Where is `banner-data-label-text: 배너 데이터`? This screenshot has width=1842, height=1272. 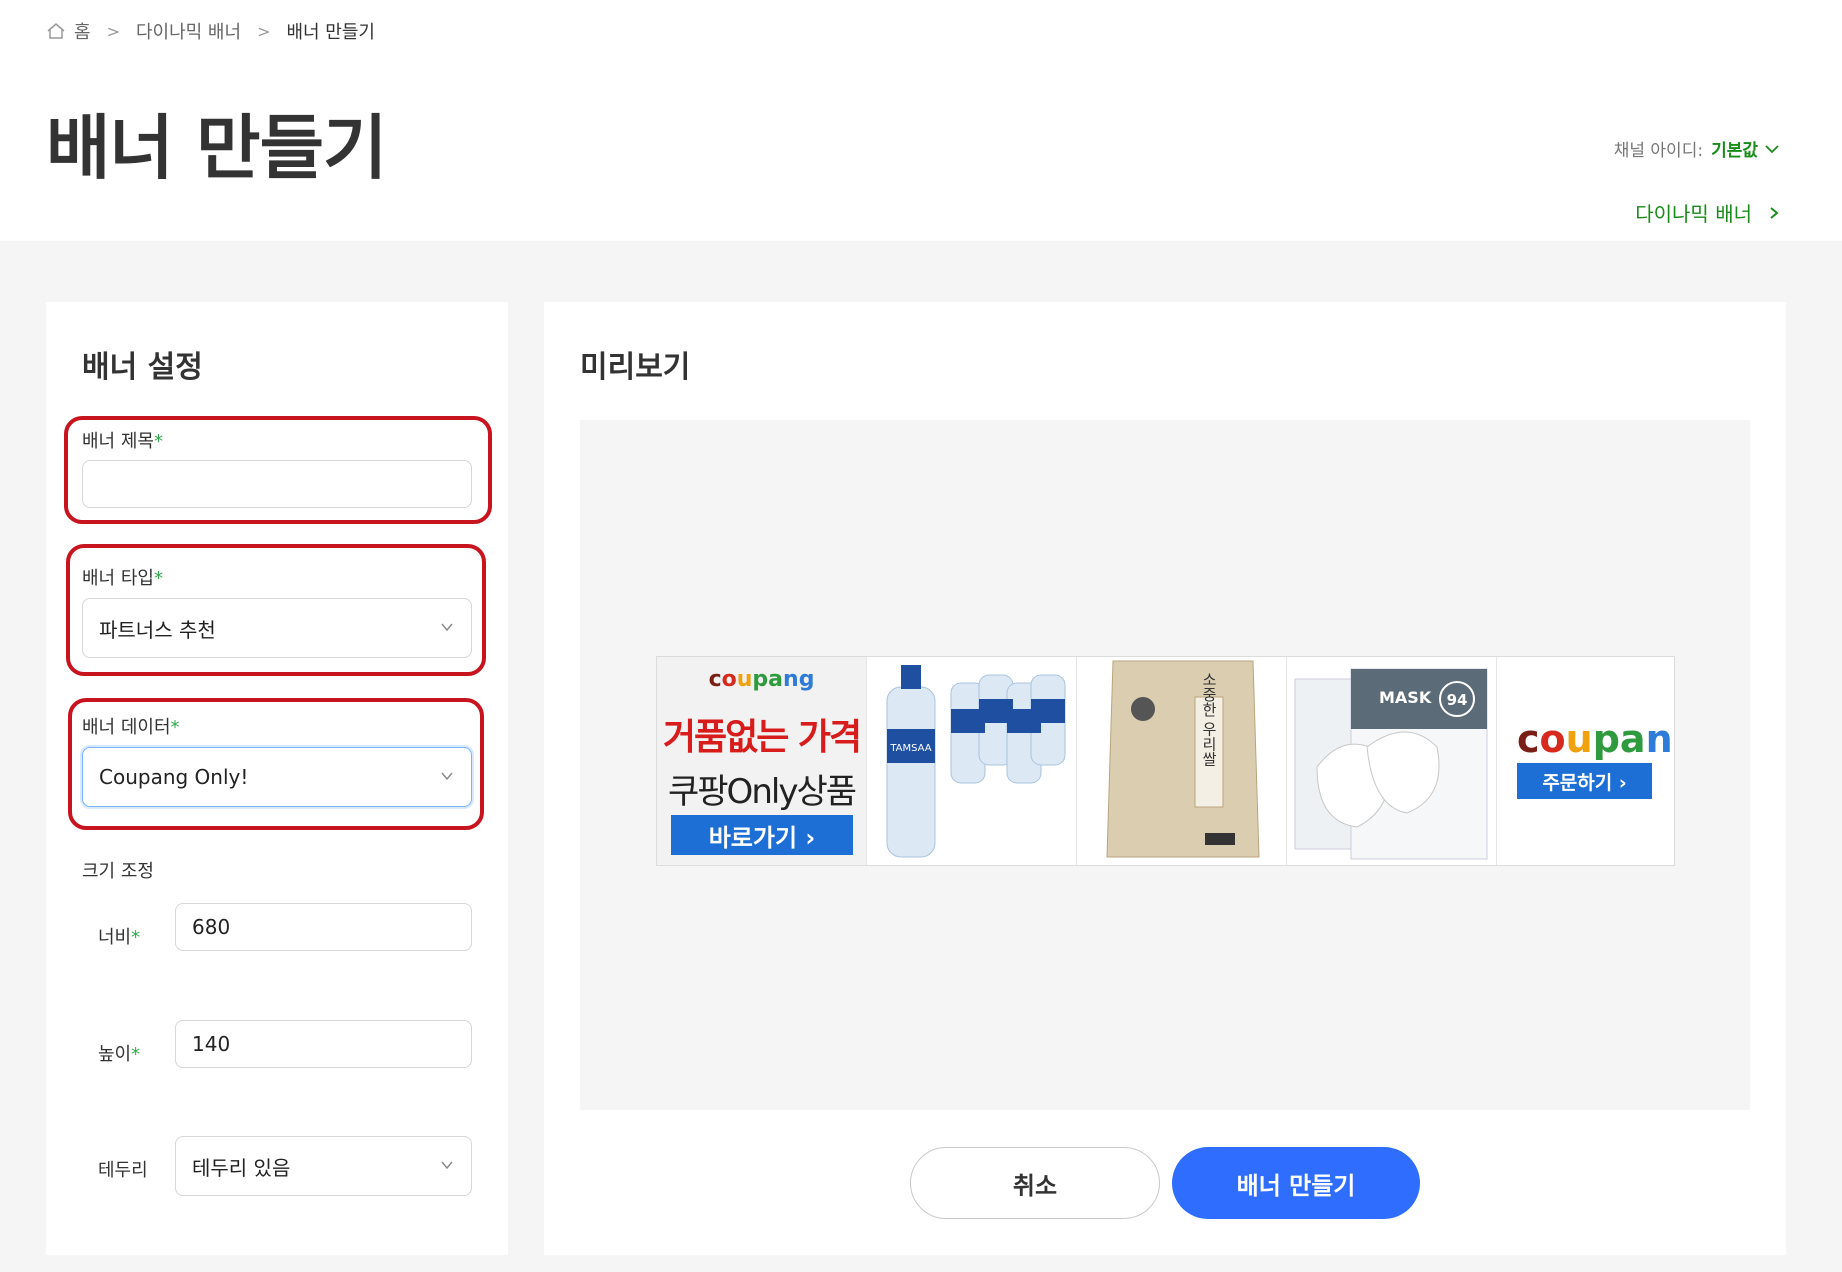
banner-data-label-text: 배너 데이터 is located at coordinates (126, 727).